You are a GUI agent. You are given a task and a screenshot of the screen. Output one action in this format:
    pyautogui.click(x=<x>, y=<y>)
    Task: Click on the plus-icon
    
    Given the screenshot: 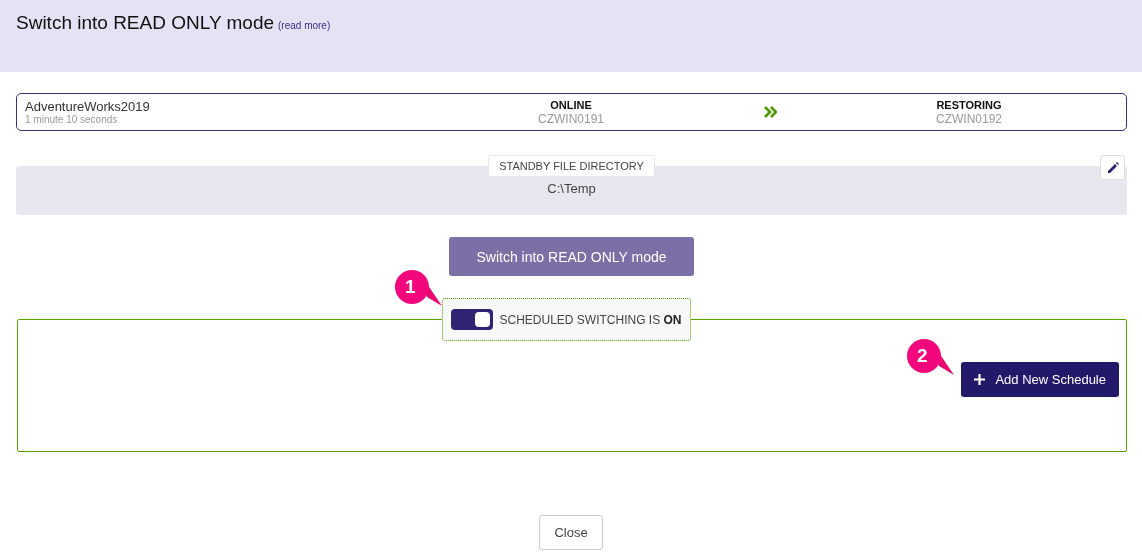 What is the action you would take?
    pyautogui.click(x=980, y=379)
    